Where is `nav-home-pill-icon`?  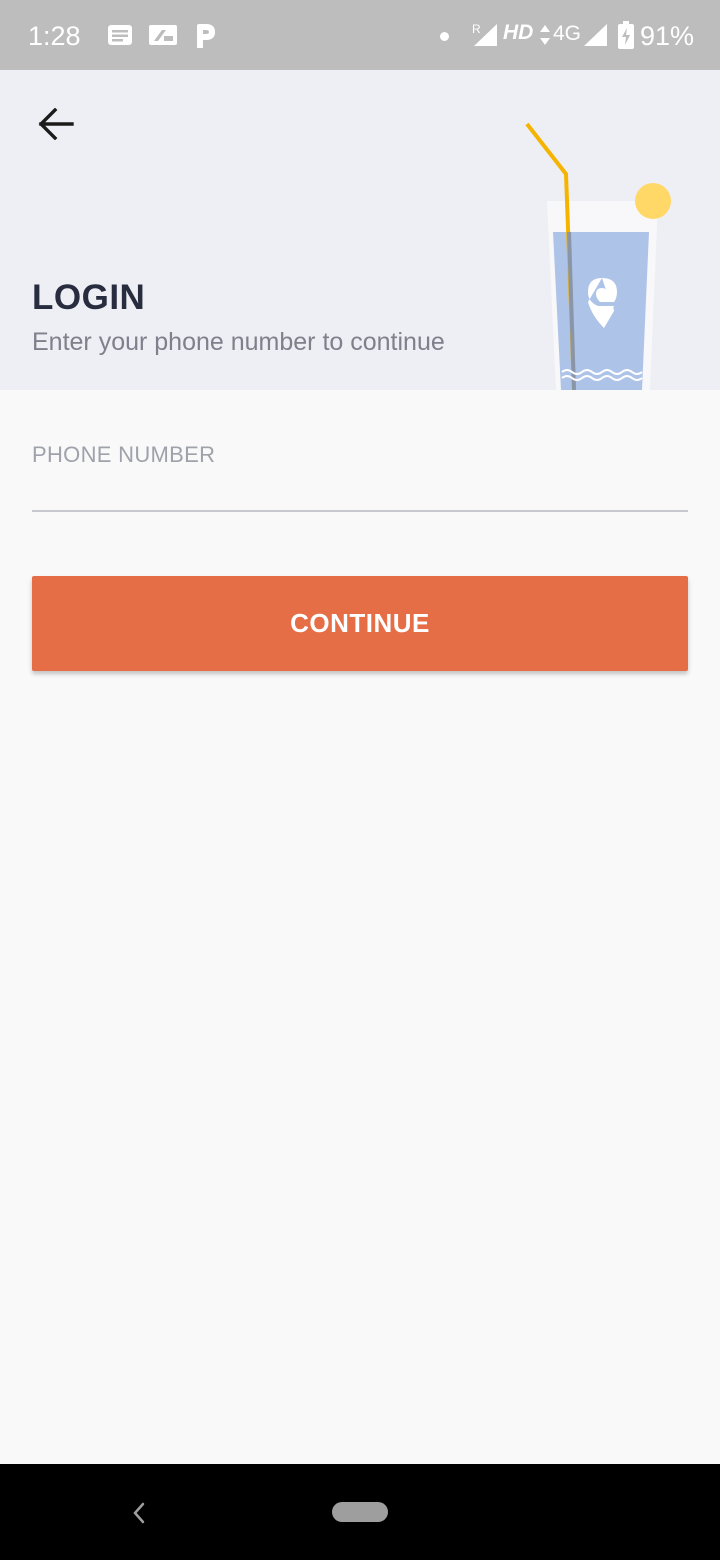 nav-home-pill-icon is located at coordinates (360, 1512).